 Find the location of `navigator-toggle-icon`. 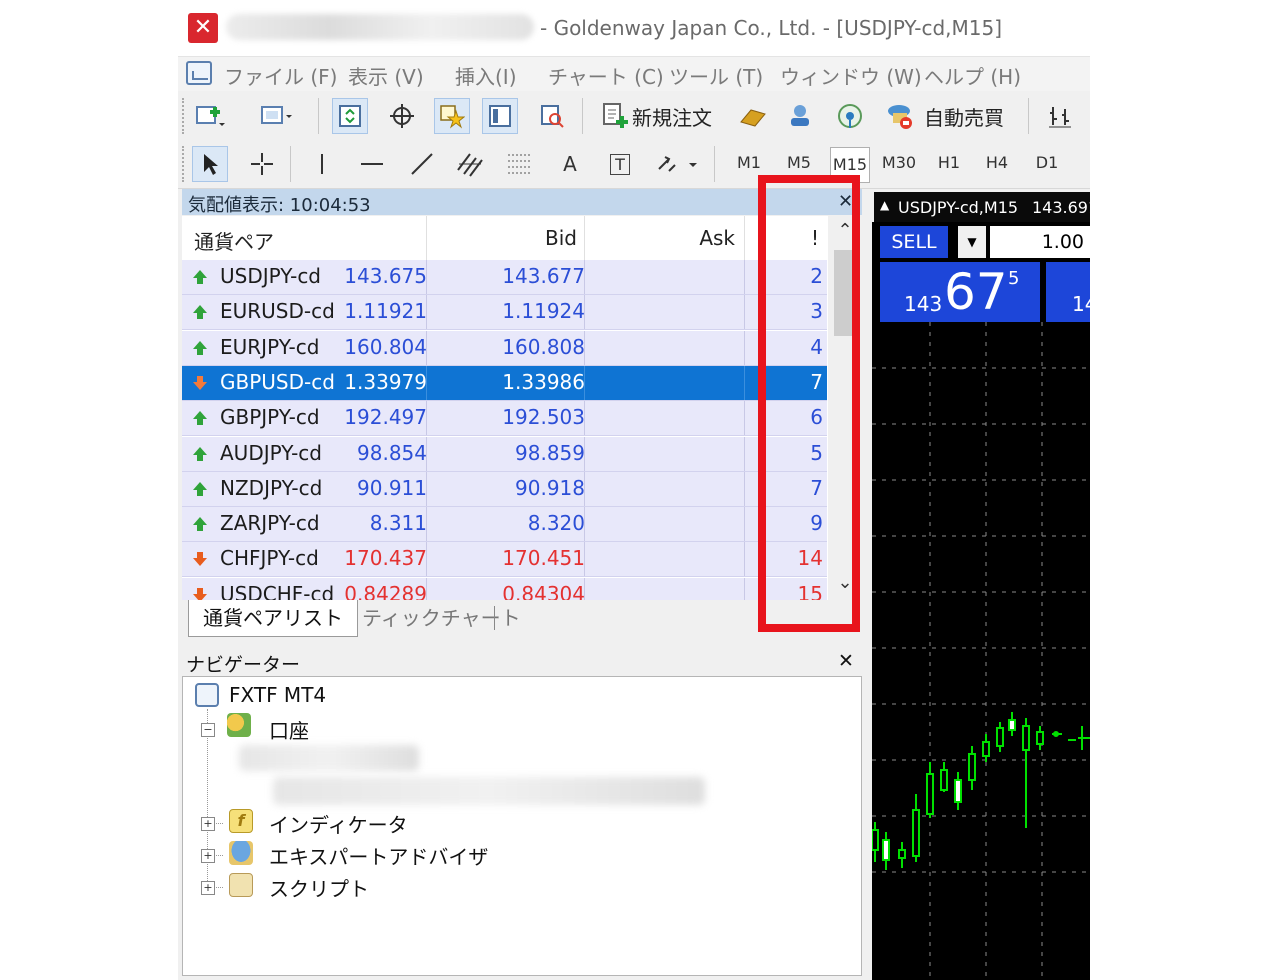

navigator-toggle-icon is located at coordinates (452, 116).